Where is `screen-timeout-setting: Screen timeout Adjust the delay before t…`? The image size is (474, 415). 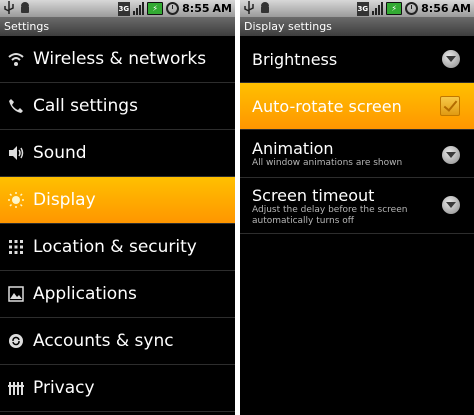 screen-timeout-setting: Screen timeout Adjust the delay before t… is located at coordinates (357, 206).